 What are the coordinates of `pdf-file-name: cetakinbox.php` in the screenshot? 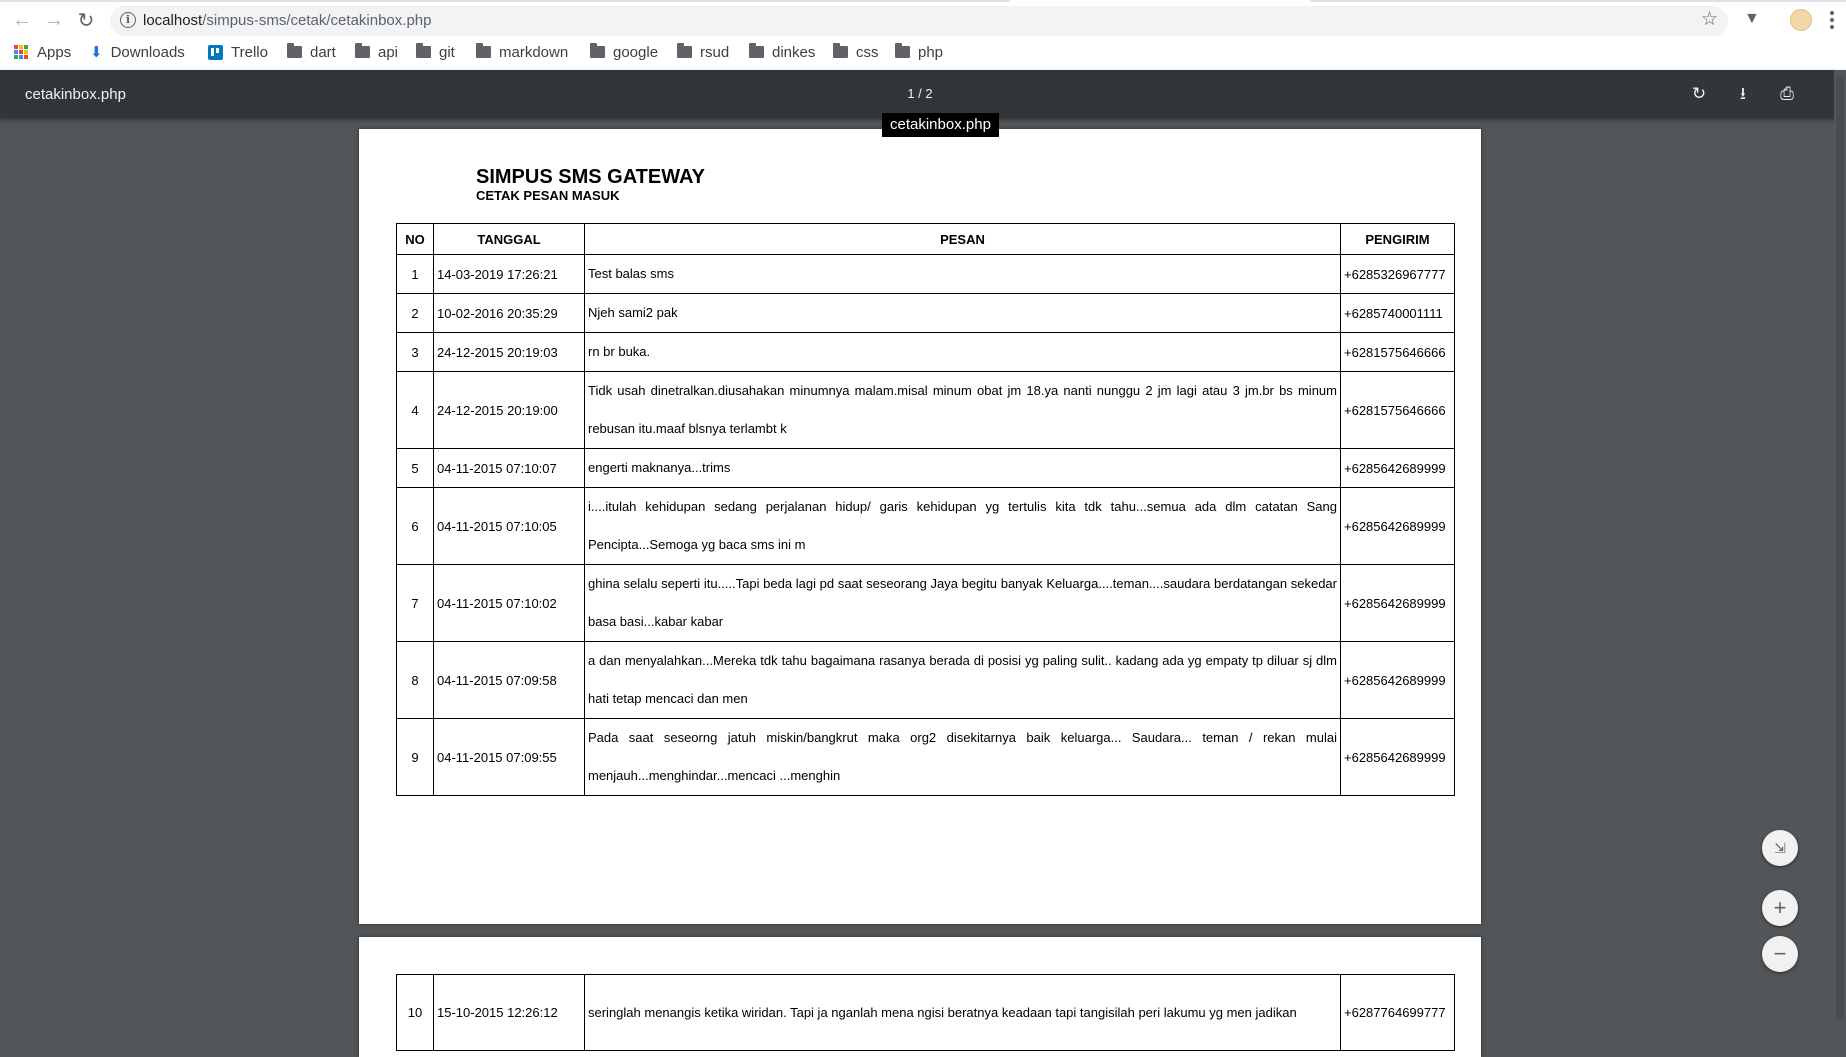 It's located at (75, 94).